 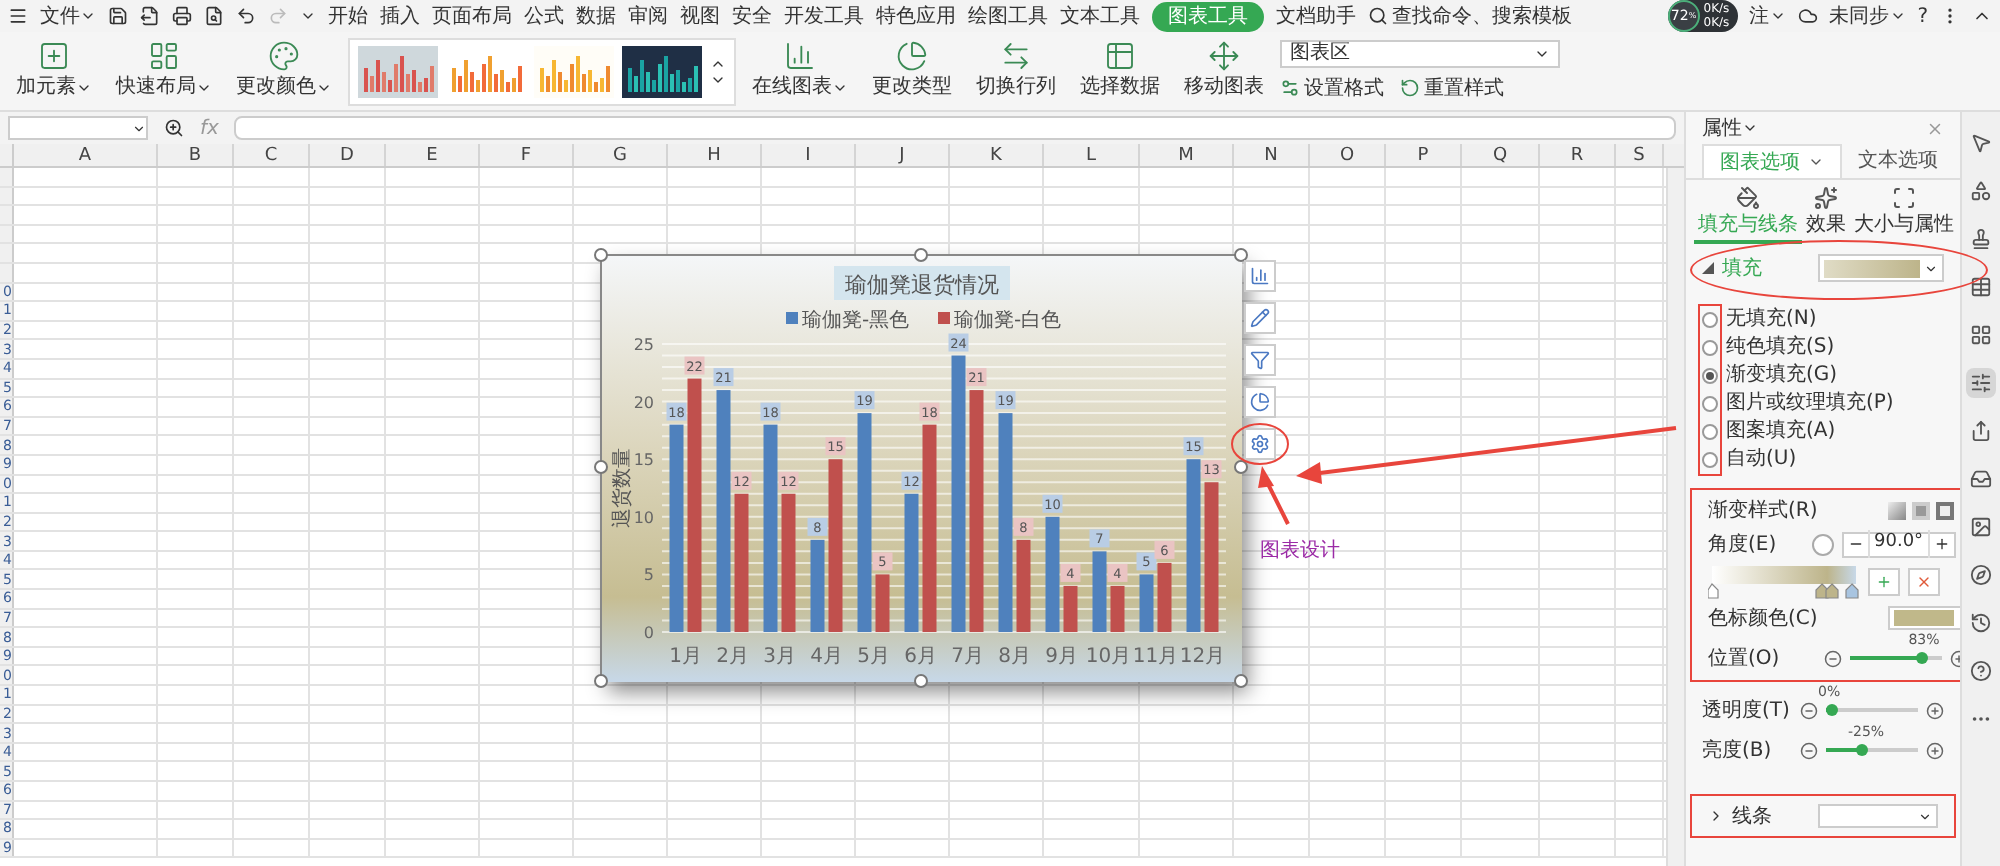 I want to click on column-header: L, so click(x=1092, y=155).